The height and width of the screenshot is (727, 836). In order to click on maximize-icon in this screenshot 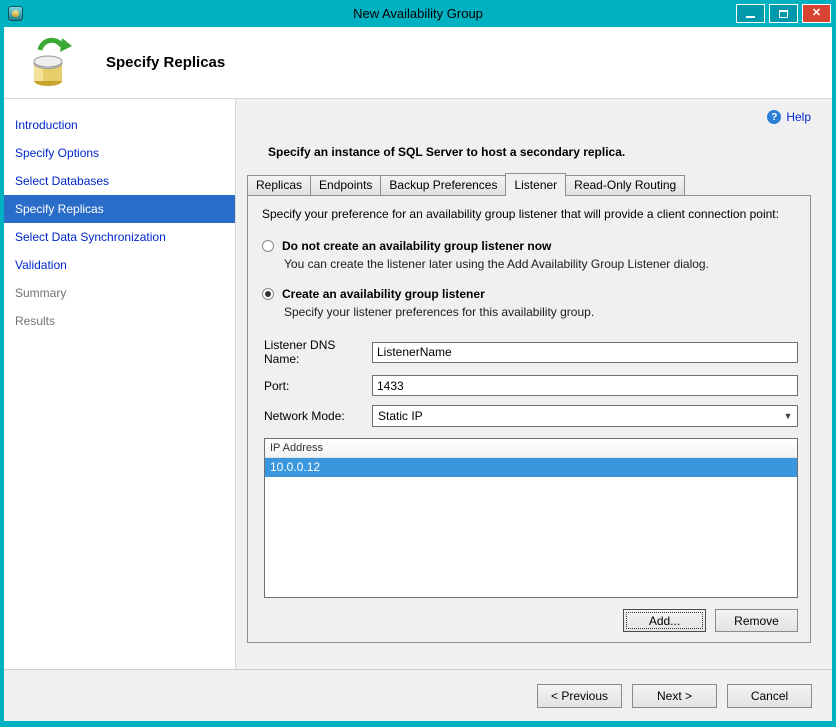, I will do `click(783, 13)`.